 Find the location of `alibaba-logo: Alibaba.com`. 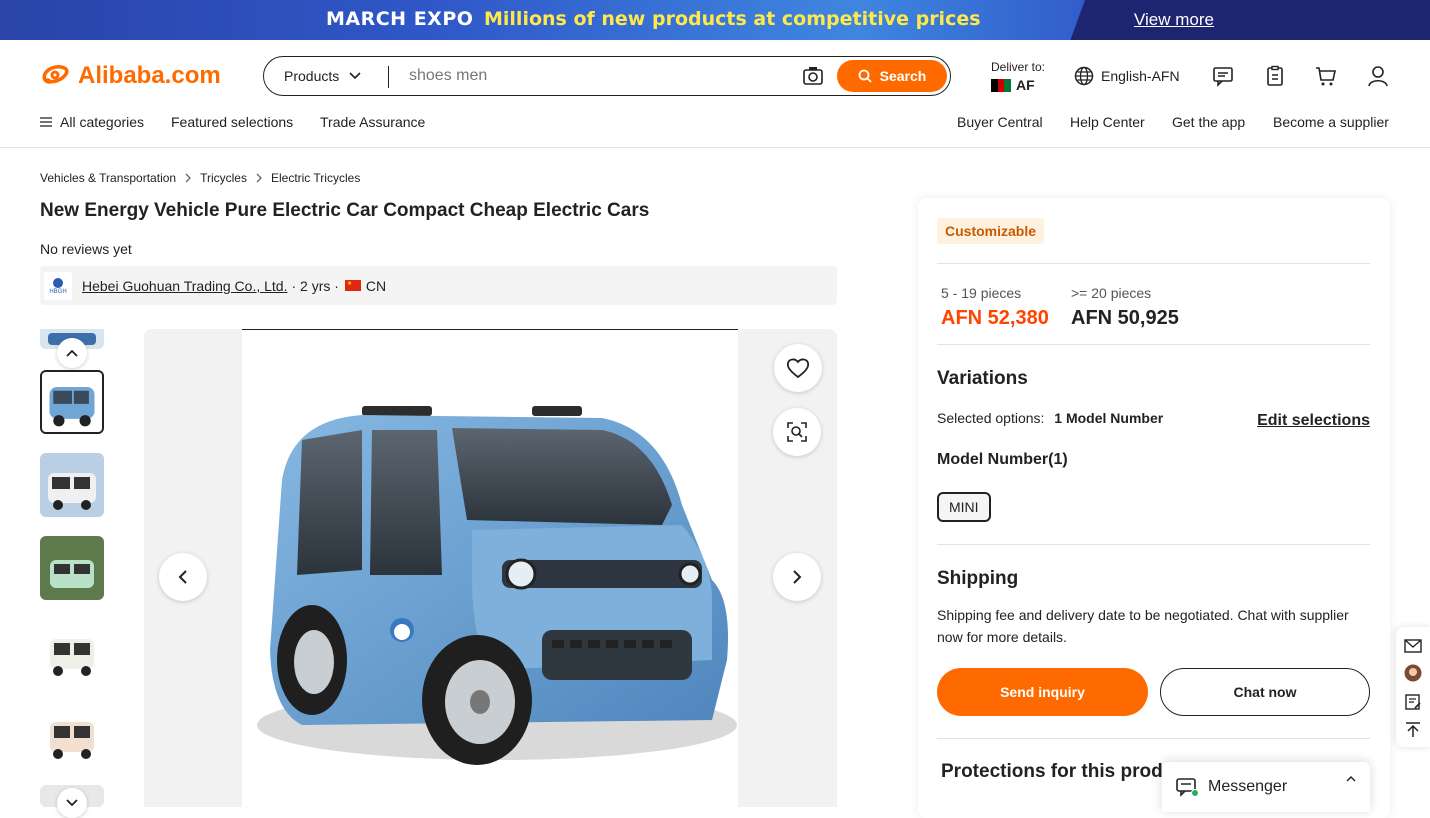

alibaba-logo: Alibaba.com is located at coordinates (130, 76).